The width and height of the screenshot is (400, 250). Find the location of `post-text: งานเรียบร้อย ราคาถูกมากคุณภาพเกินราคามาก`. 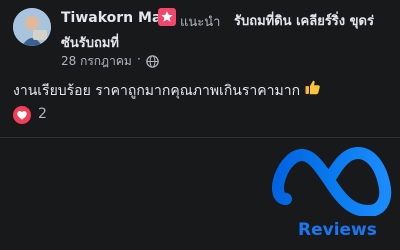

post-text: งานเรียบร้อย ราคาถูกมากคุณภาพเกินราคามาก is located at coordinates (157, 91).